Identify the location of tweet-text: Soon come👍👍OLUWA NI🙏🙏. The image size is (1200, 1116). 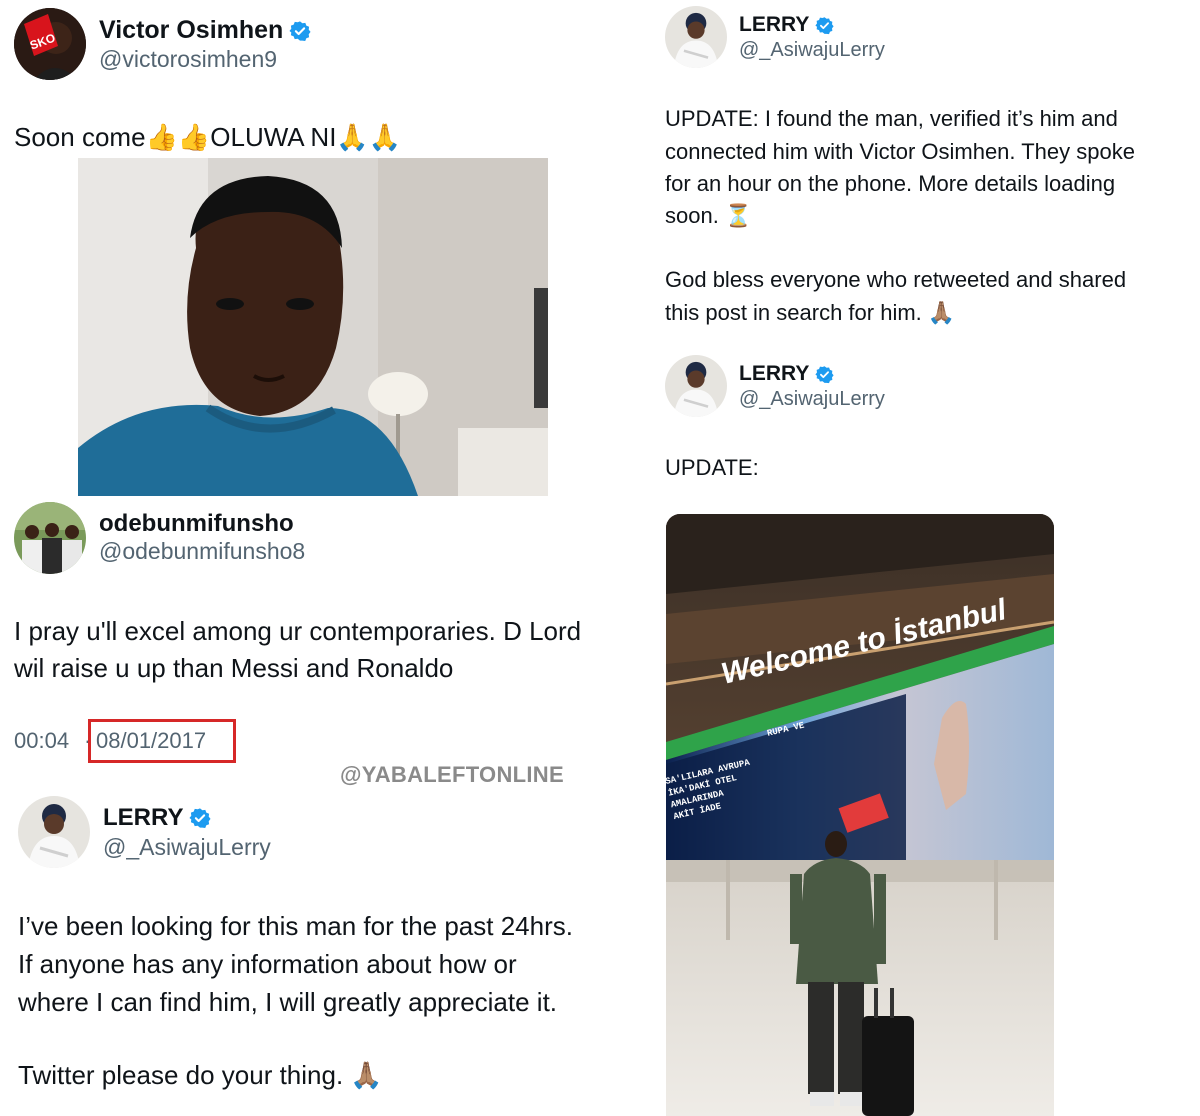
(208, 137).